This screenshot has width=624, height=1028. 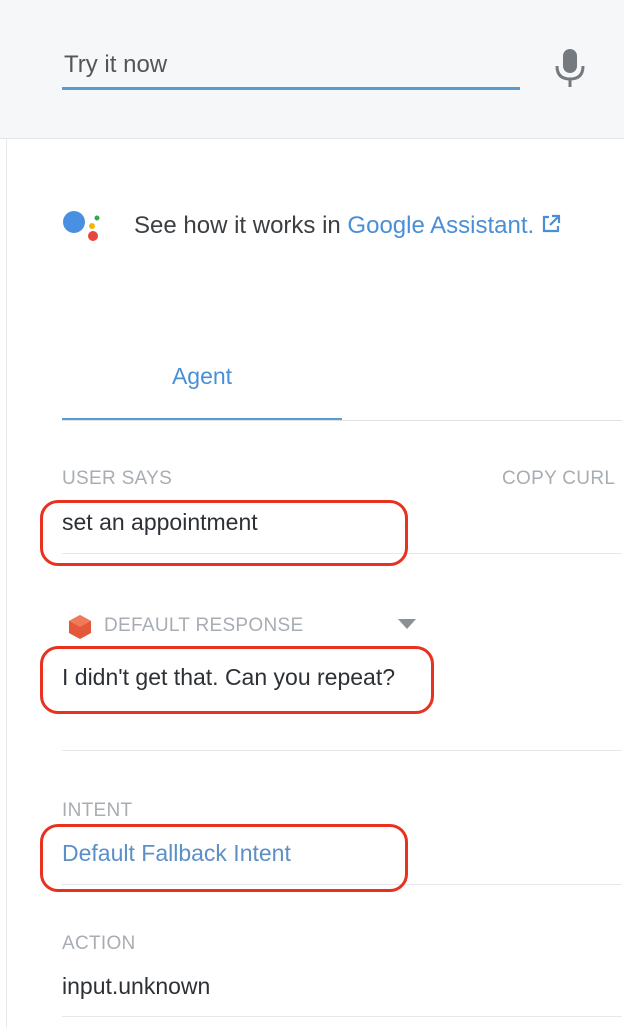 What do you see at coordinates (176, 853) in the screenshot?
I see `intent-value: Default Fallback Intent` at bounding box center [176, 853].